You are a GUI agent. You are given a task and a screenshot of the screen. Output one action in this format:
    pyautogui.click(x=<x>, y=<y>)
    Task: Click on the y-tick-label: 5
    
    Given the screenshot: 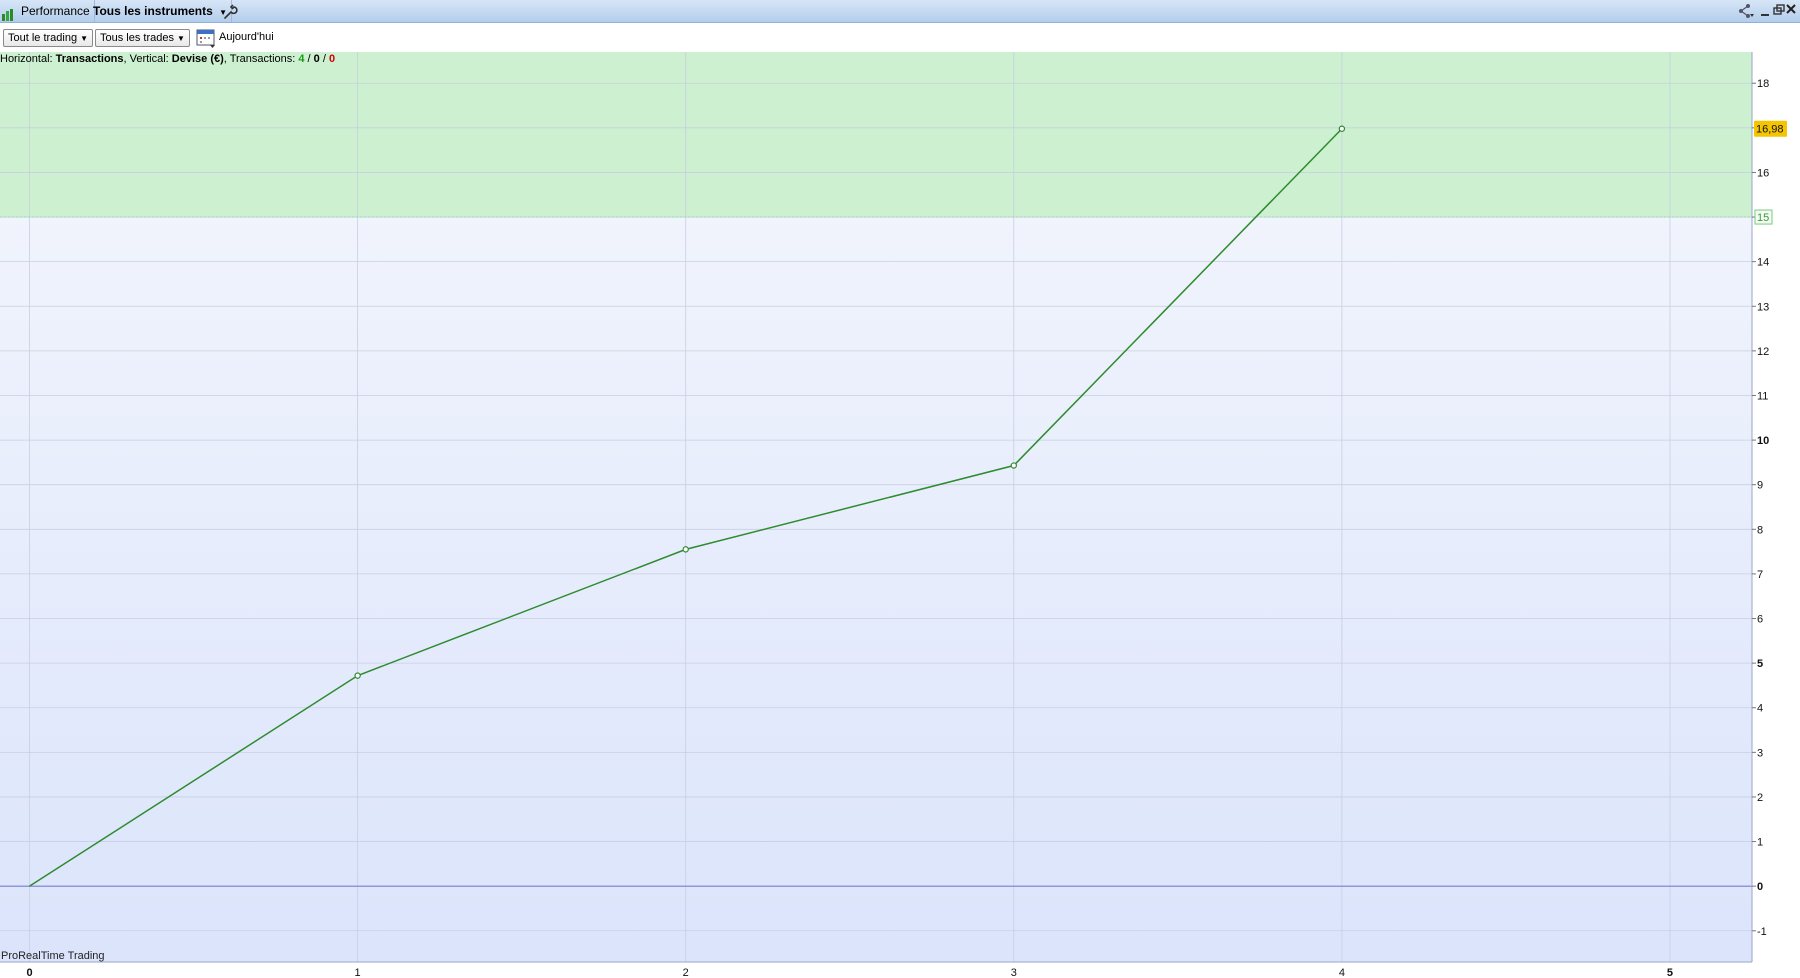 What is the action you would take?
    pyautogui.click(x=1760, y=664)
    